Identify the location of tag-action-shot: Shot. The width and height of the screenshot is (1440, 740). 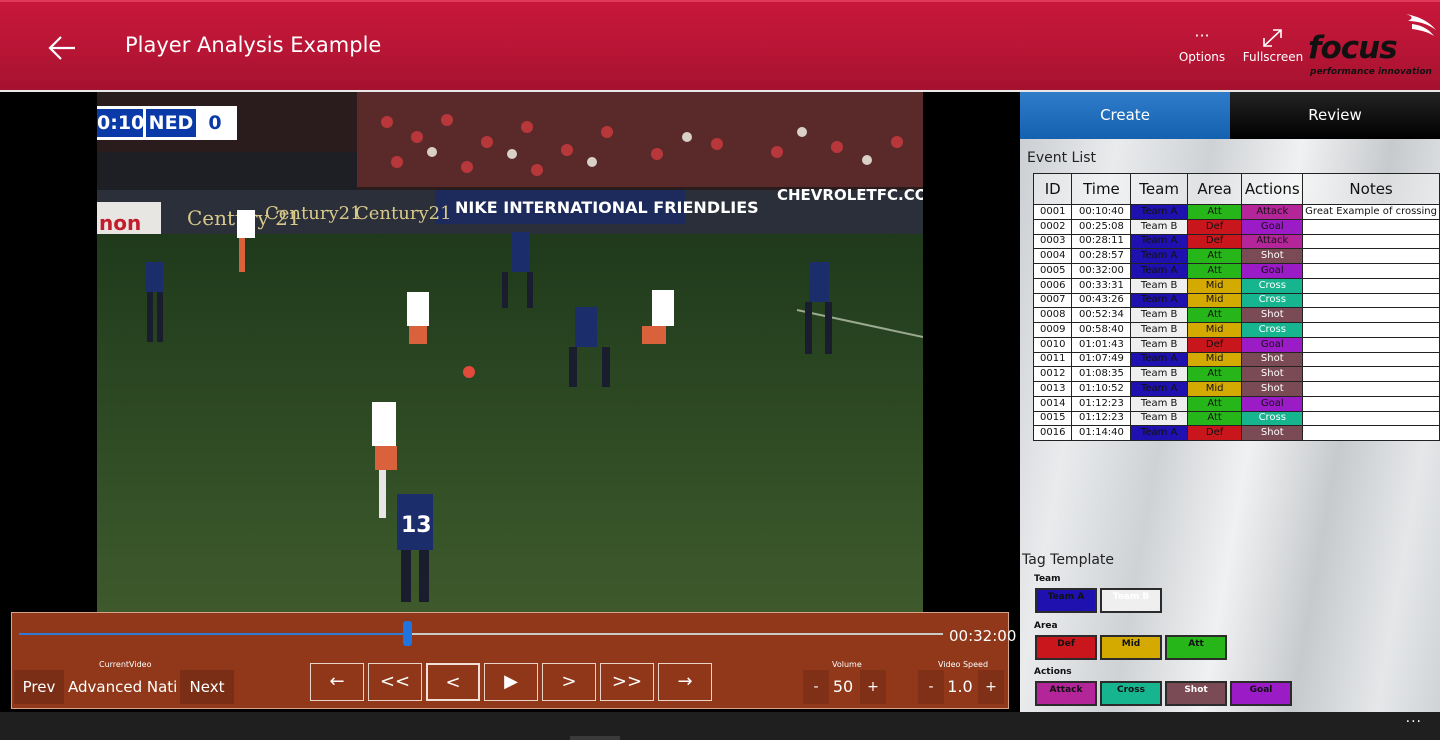
(1196, 693).